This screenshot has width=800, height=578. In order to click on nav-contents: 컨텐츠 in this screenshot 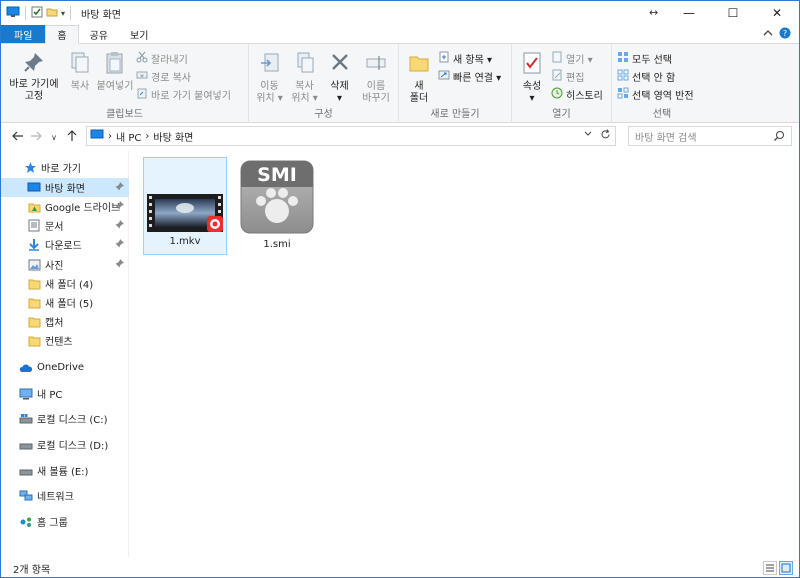, I will do `click(65, 340)`.